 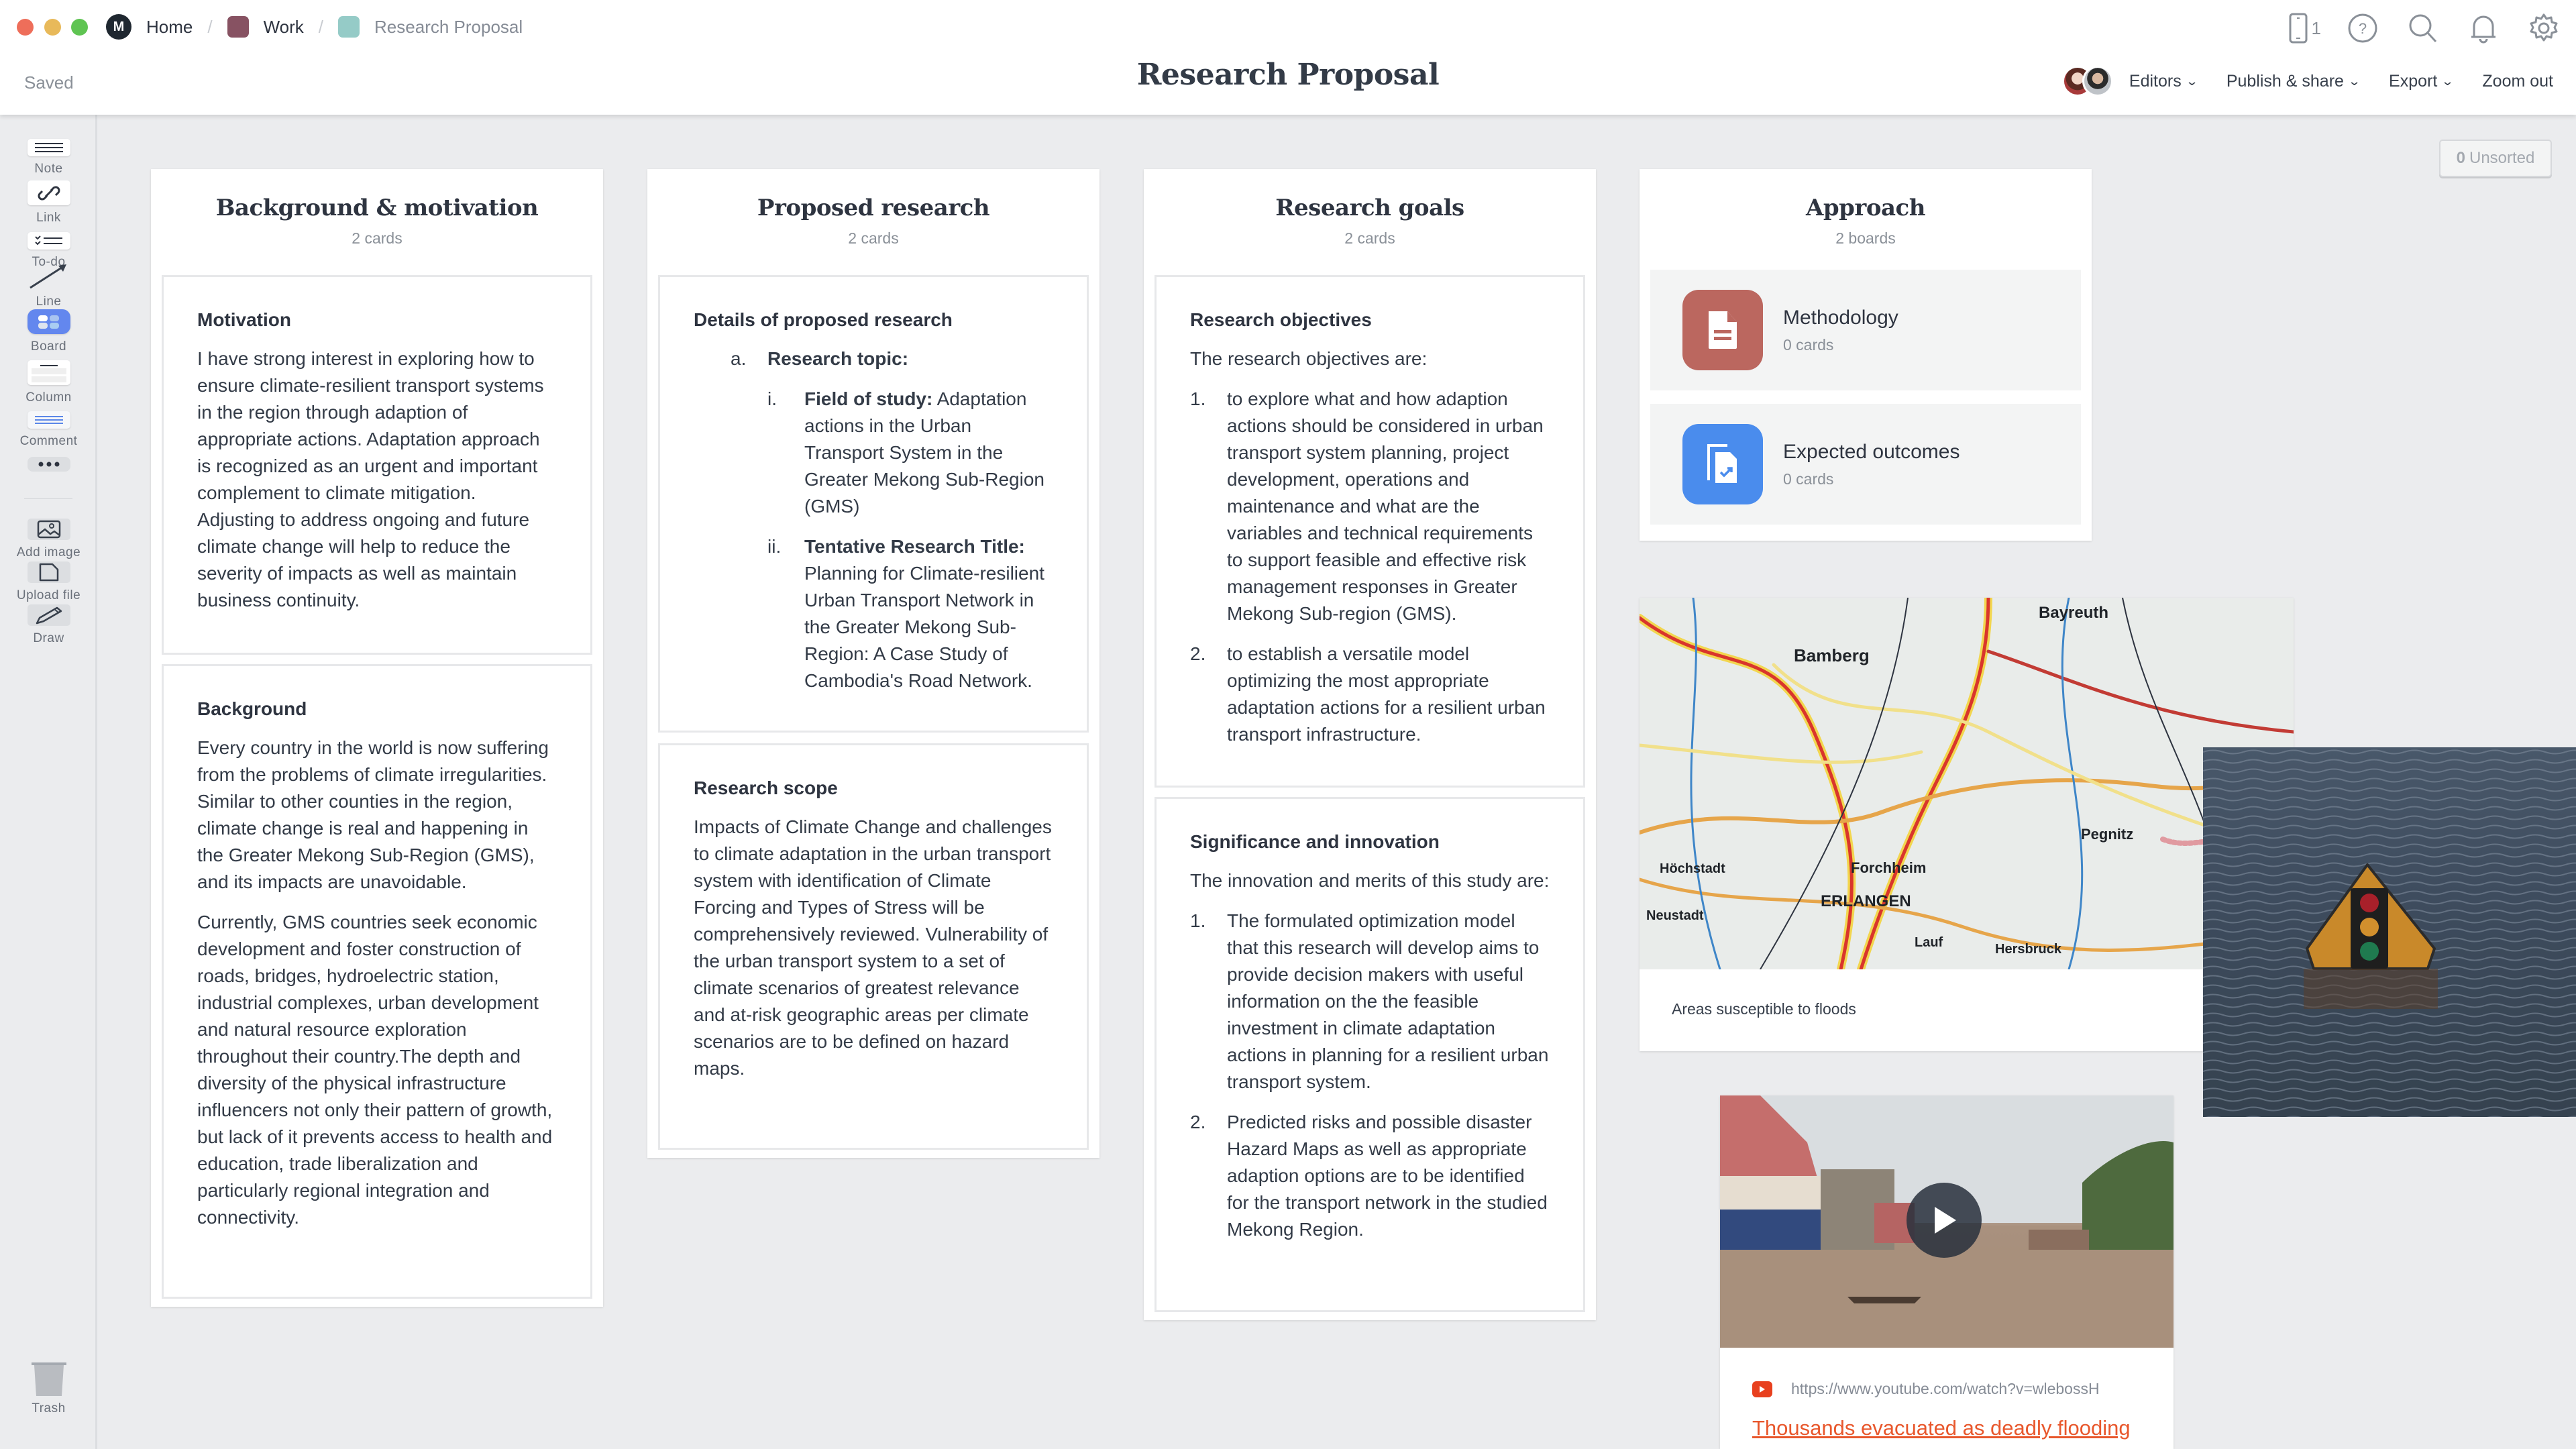 What do you see at coordinates (48, 441) in the screenshot?
I see `tool-label: Comment` at bounding box center [48, 441].